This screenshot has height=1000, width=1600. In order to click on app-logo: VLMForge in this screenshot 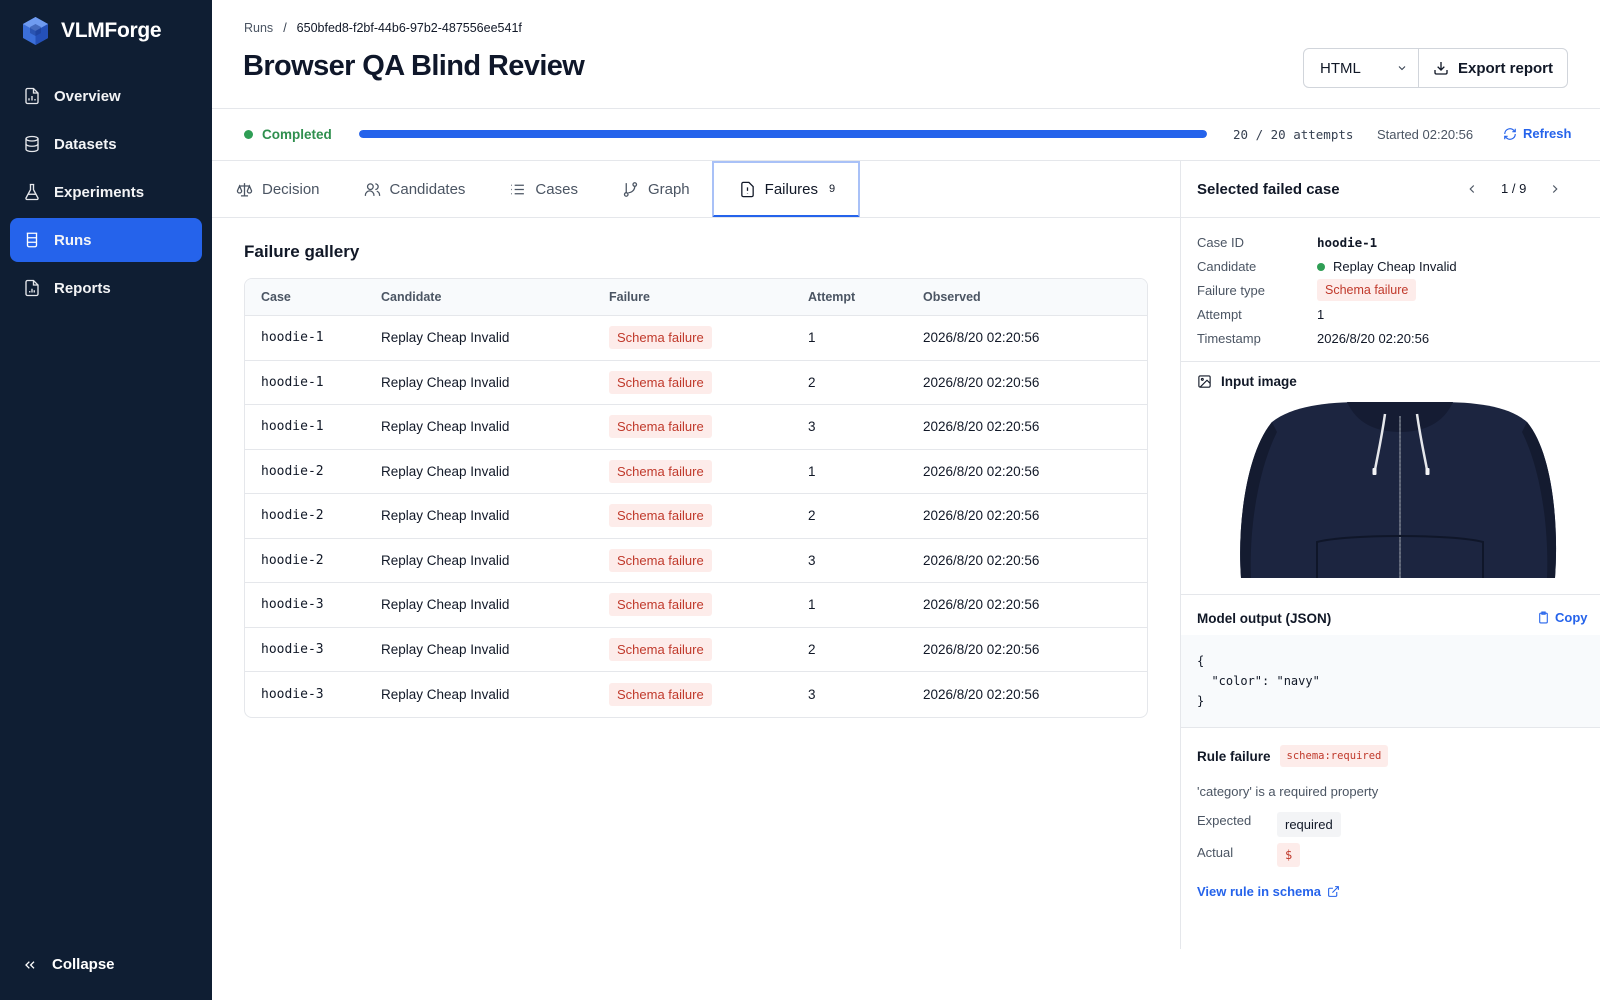, I will do `click(92, 31)`.